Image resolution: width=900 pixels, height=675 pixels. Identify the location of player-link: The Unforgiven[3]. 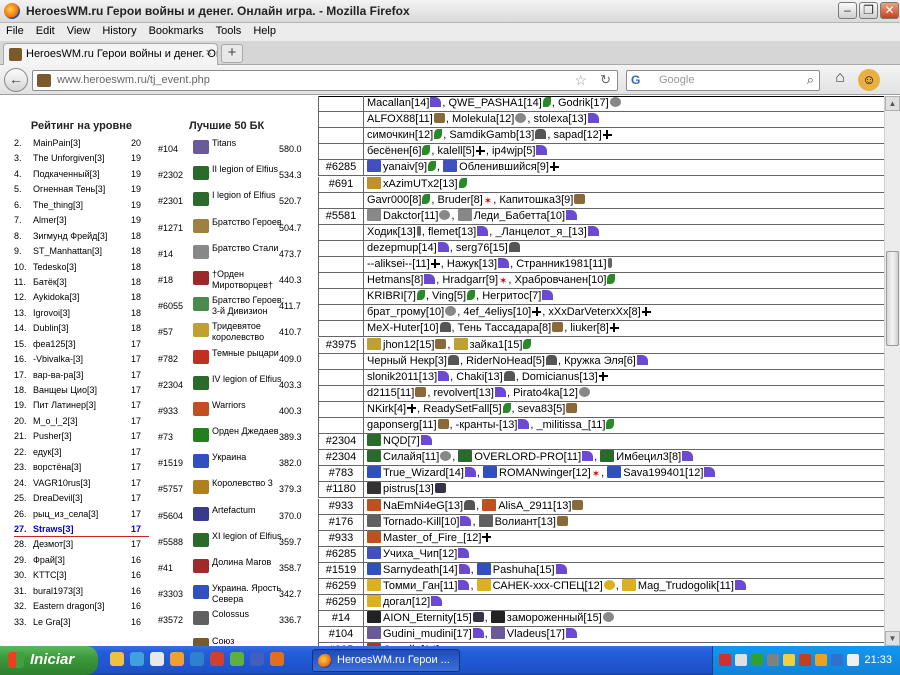
(69, 158).